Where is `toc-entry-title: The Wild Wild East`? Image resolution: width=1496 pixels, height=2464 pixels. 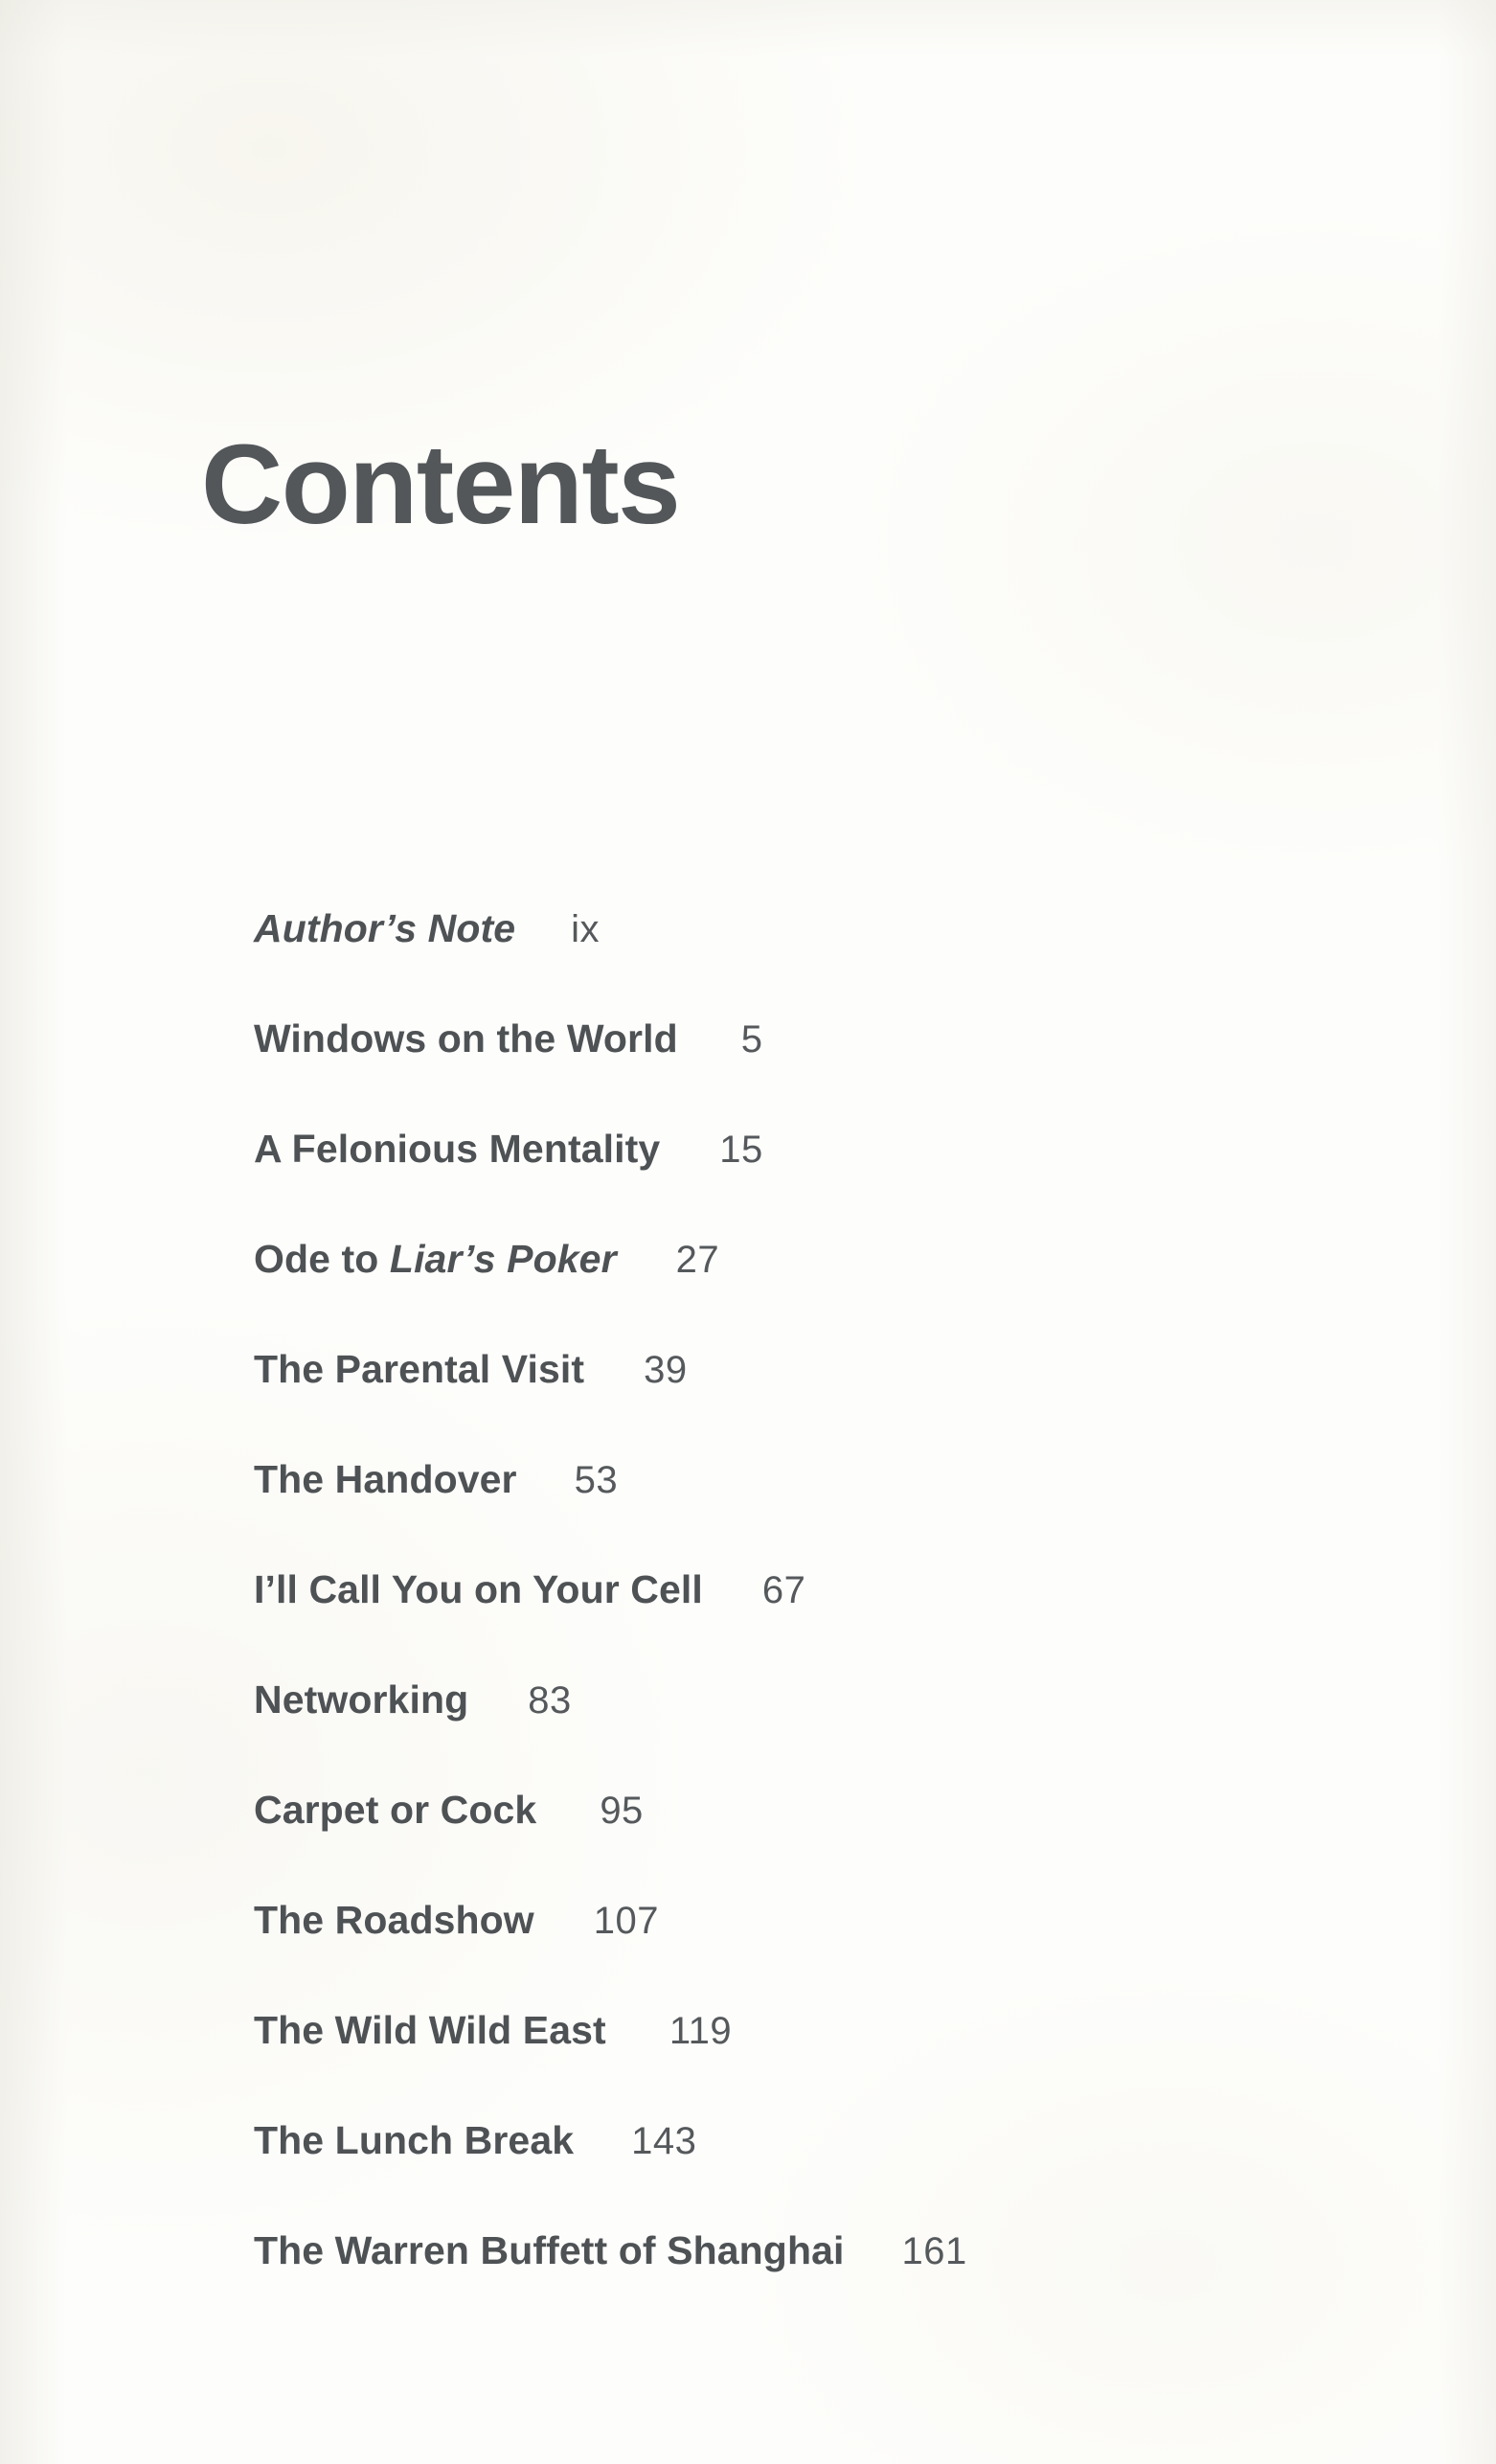 toc-entry-title: The Wild Wild East is located at coordinates (430, 2030).